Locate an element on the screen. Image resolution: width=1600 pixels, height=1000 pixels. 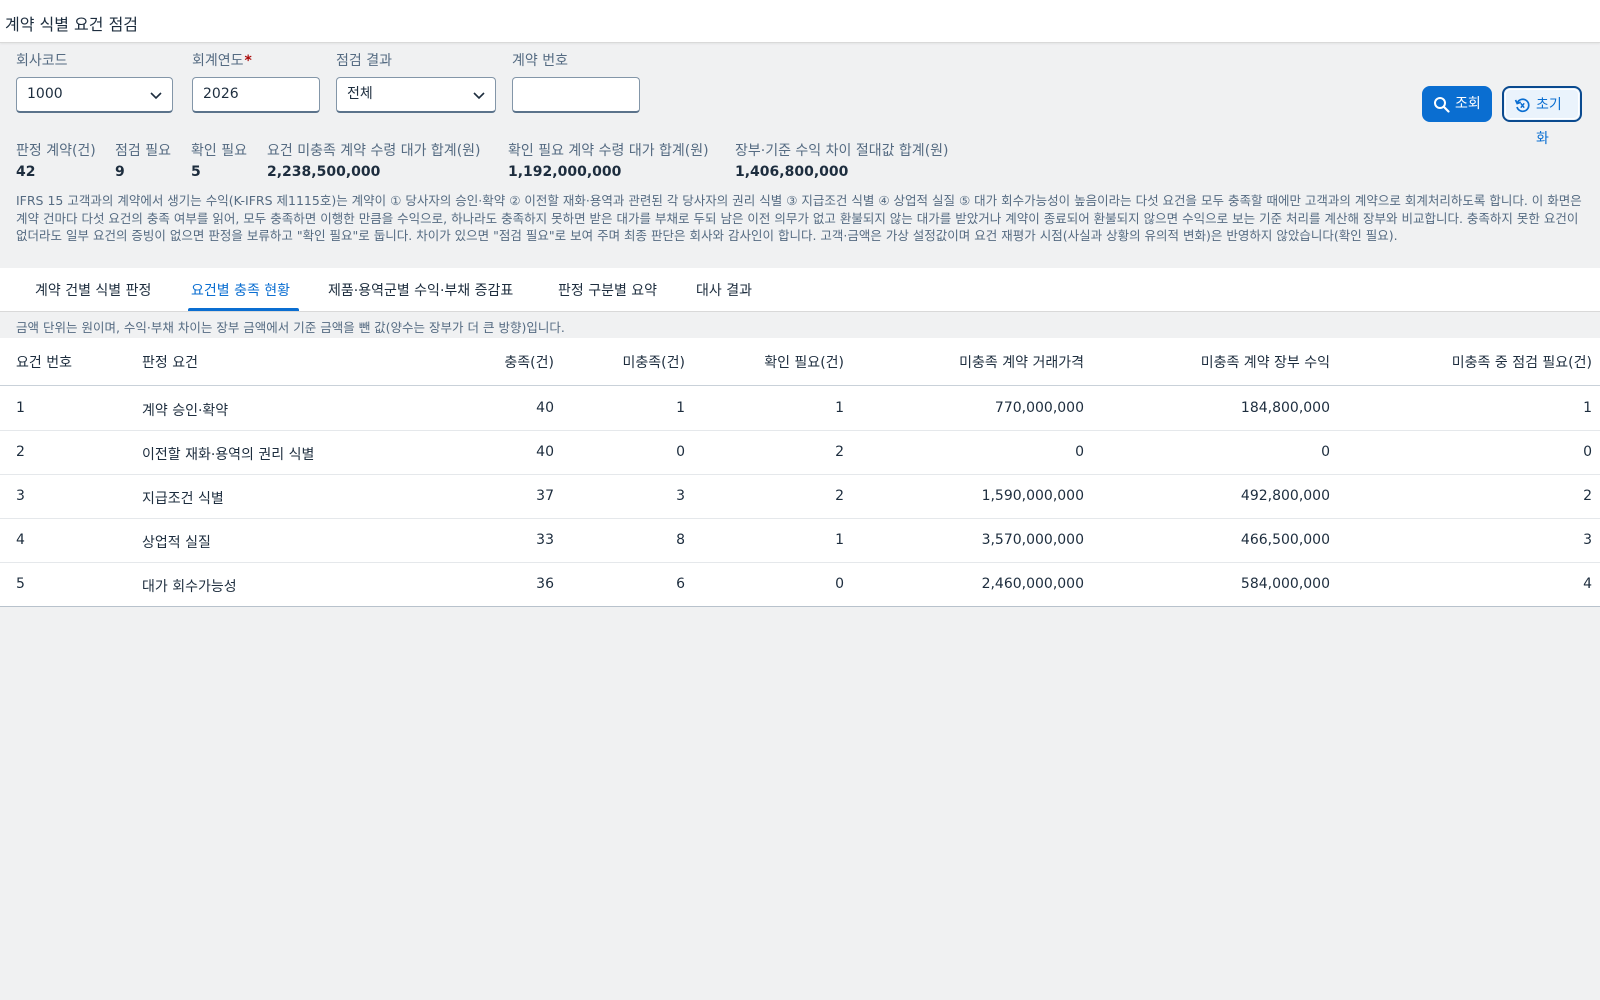
cell-check-needed: 2 is located at coordinates (1587, 496).